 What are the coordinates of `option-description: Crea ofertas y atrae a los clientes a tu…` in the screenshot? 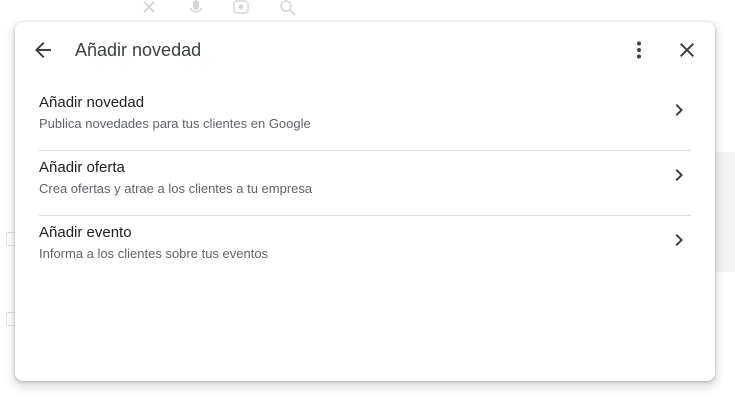 It's located at (176, 188).